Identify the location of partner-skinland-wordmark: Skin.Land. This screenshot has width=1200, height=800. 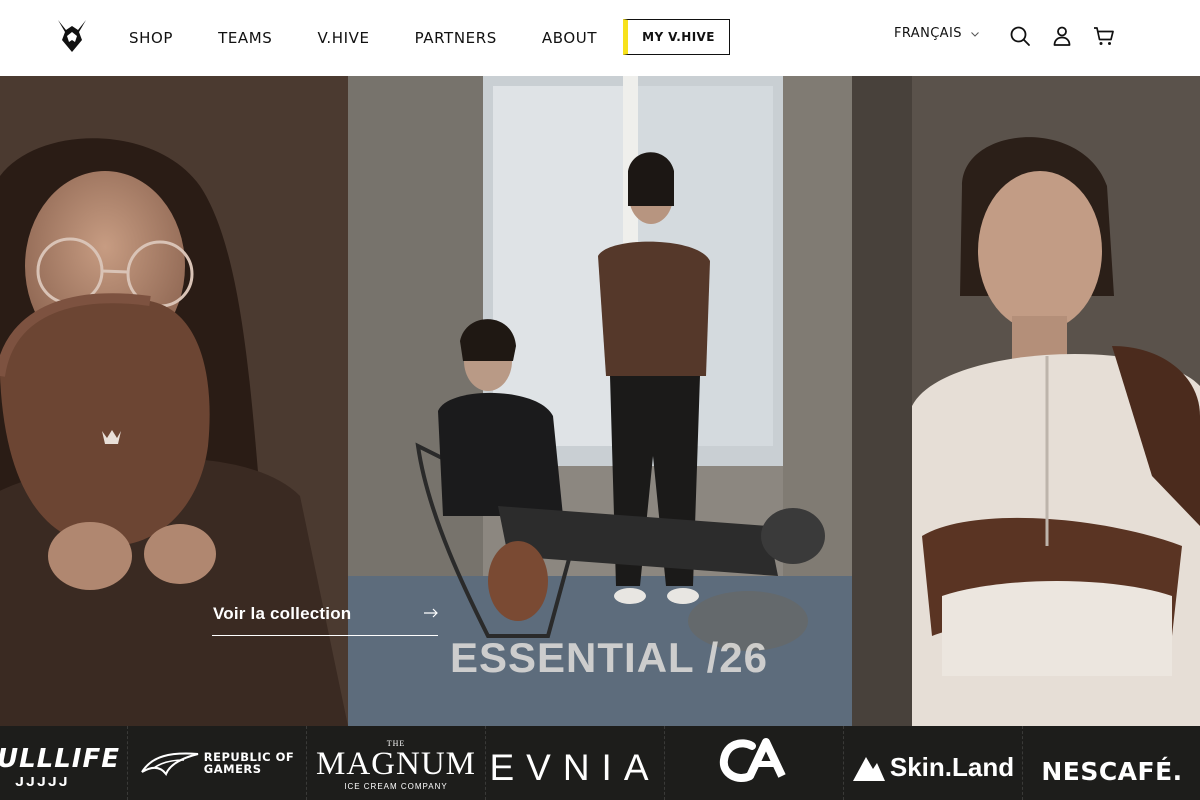
(952, 766).